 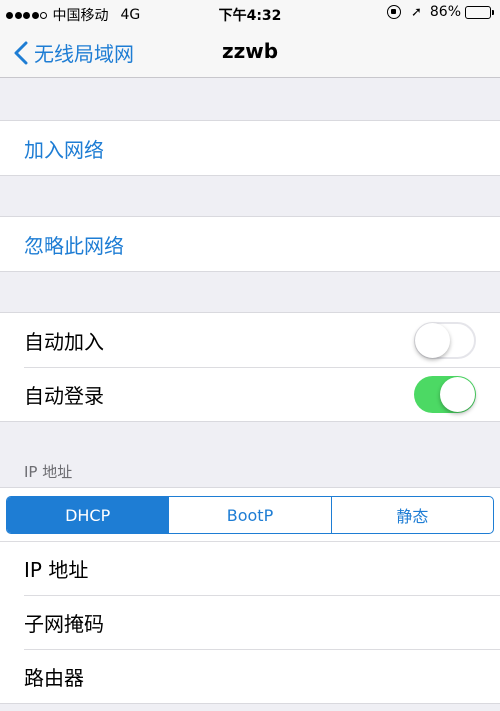 I want to click on subnet-mask-label: 子网掩码, so click(x=64, y=623).